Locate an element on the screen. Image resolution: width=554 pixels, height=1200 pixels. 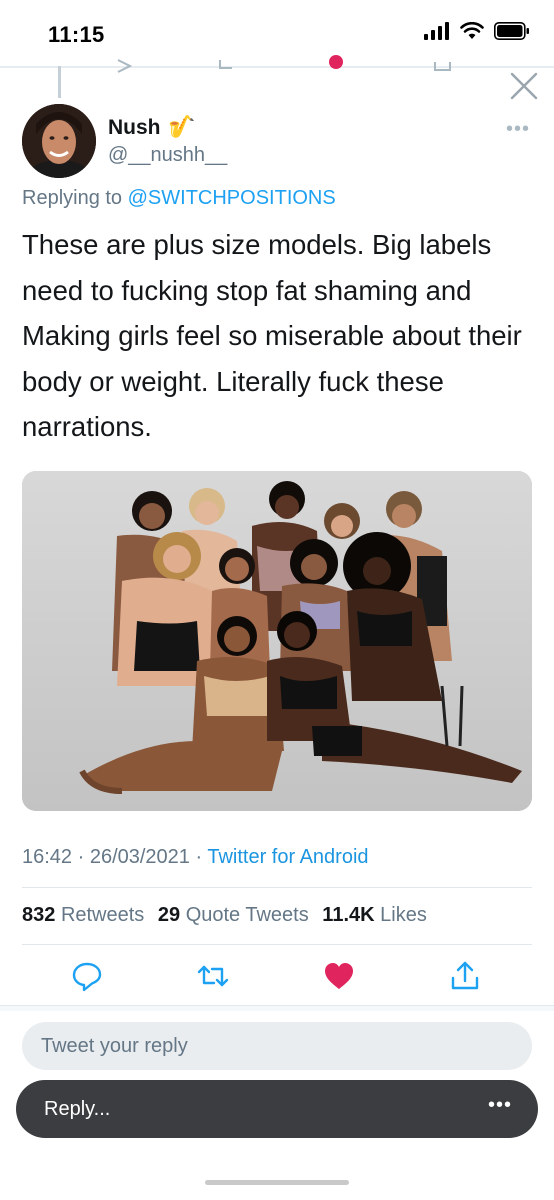
tweet-stats: 832 Retweets 29 Quote Tweets 11.4K Likes is located at coordinates (224, 915).